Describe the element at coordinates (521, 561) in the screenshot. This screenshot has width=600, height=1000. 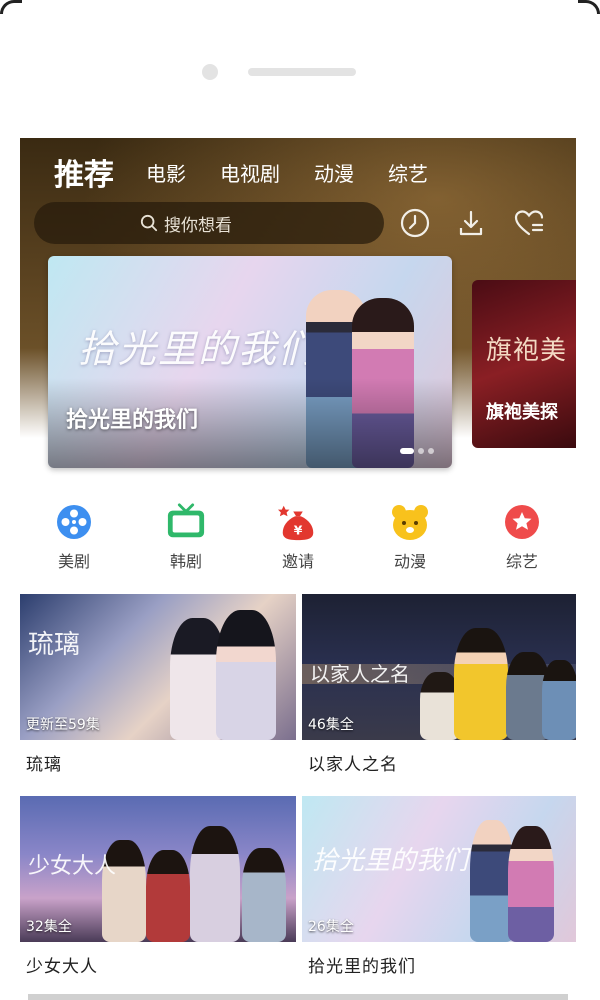
I see `category-label: 综艺` at that location.